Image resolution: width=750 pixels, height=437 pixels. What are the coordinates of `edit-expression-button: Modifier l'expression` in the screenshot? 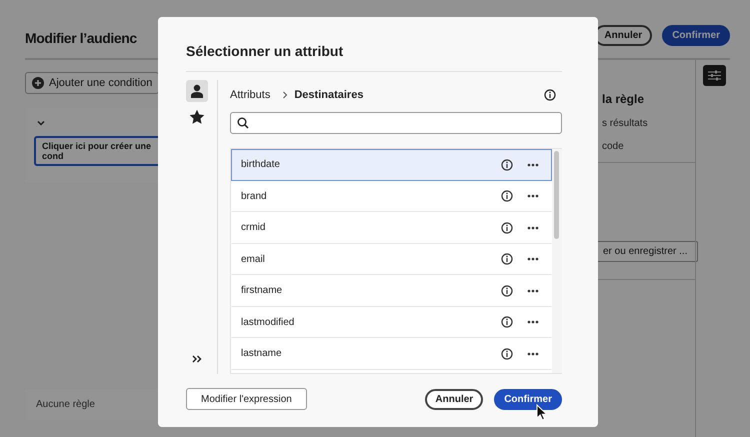 It's located at (246, 399).